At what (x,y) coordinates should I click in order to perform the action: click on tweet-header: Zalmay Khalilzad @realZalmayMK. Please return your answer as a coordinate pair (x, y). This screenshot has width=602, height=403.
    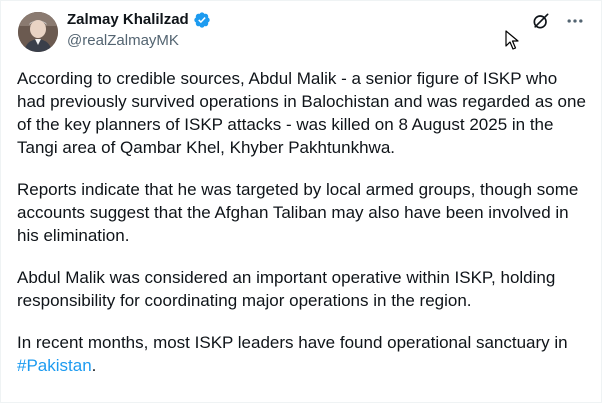
    Looking at the image, I should click on (139, 30).